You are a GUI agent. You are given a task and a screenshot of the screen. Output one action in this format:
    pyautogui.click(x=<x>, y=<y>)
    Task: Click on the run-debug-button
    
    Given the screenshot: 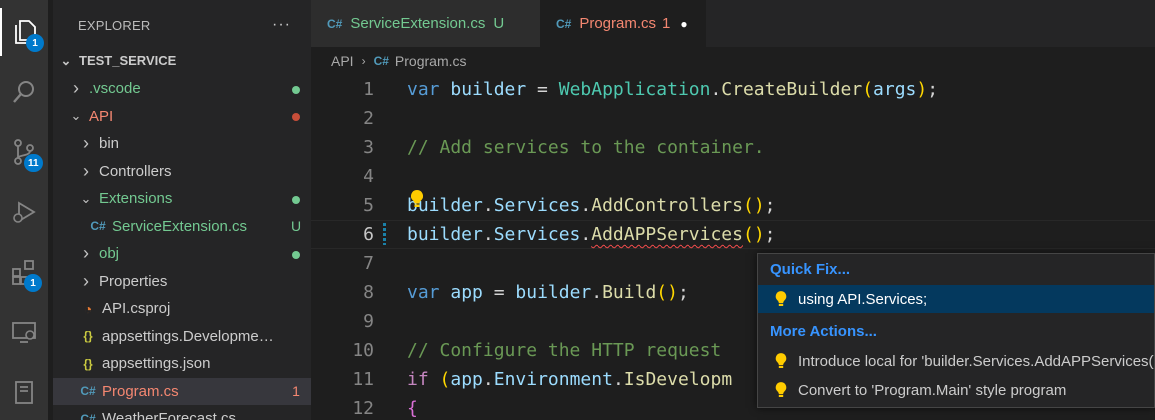 What is the action you would take?
    pyautogui.click(x=24, y=212)
    